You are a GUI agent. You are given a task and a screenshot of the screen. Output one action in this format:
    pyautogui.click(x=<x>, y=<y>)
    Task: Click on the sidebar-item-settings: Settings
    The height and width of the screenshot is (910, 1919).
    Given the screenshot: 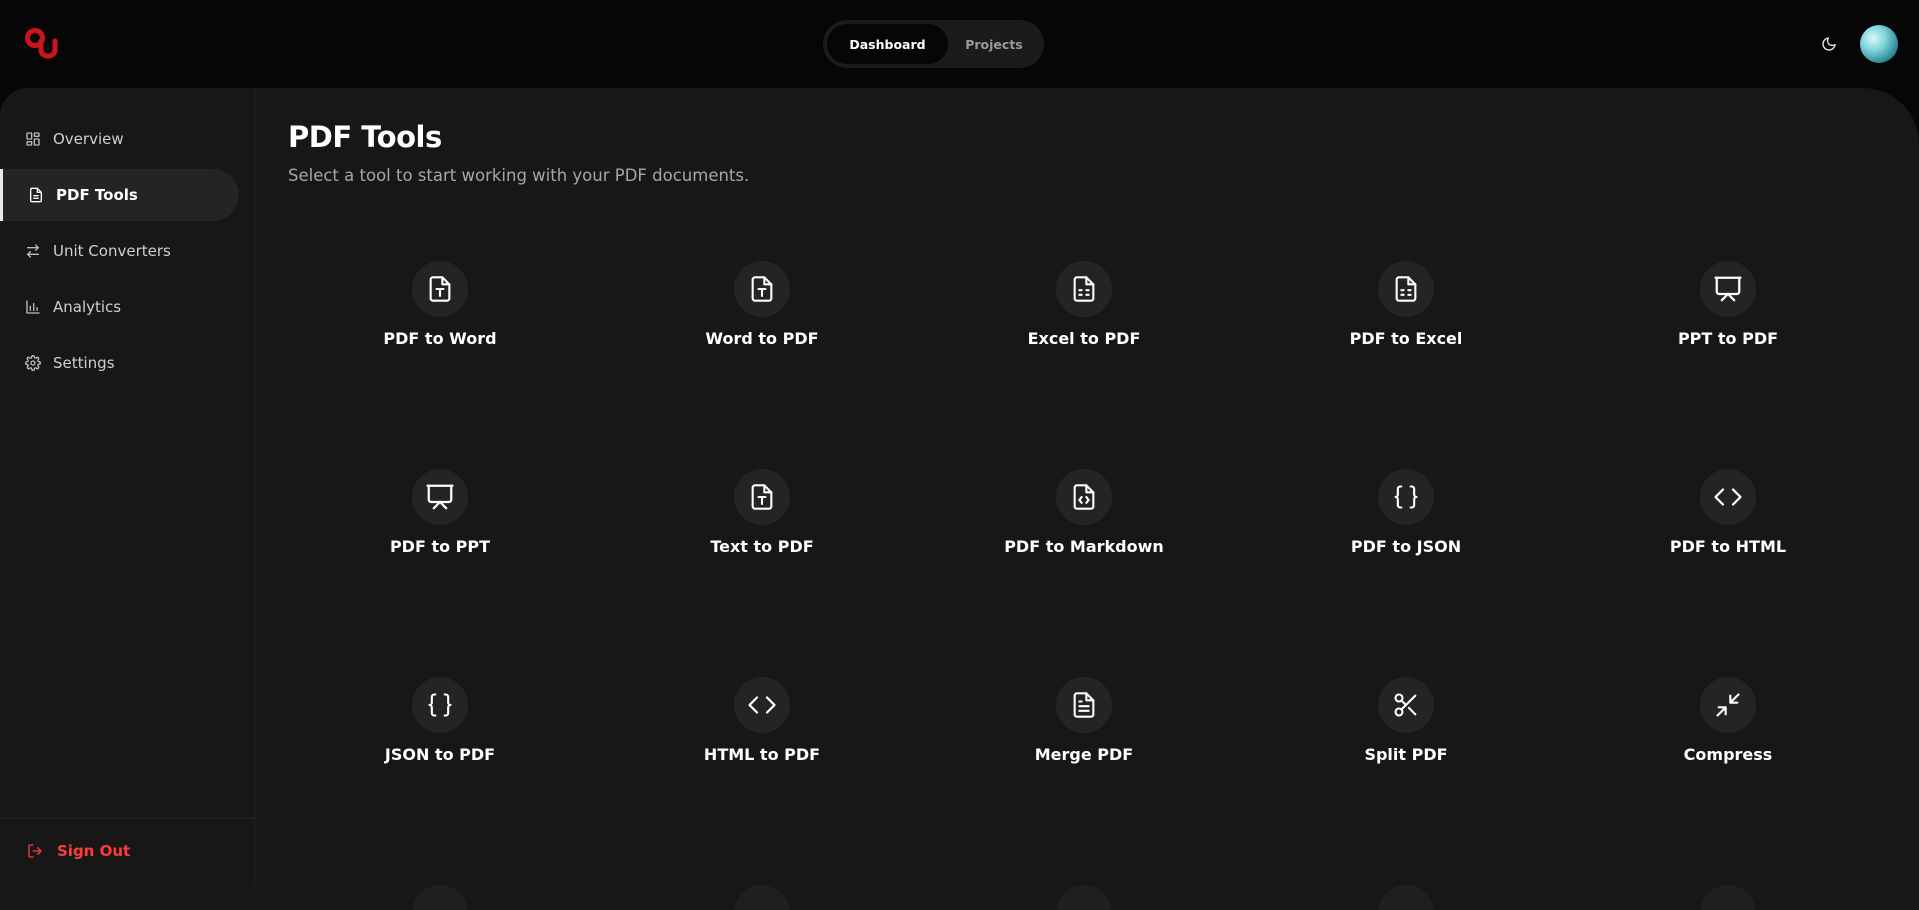 What is the action you would take?
    pyautogui.click(x=119, y=363)
    